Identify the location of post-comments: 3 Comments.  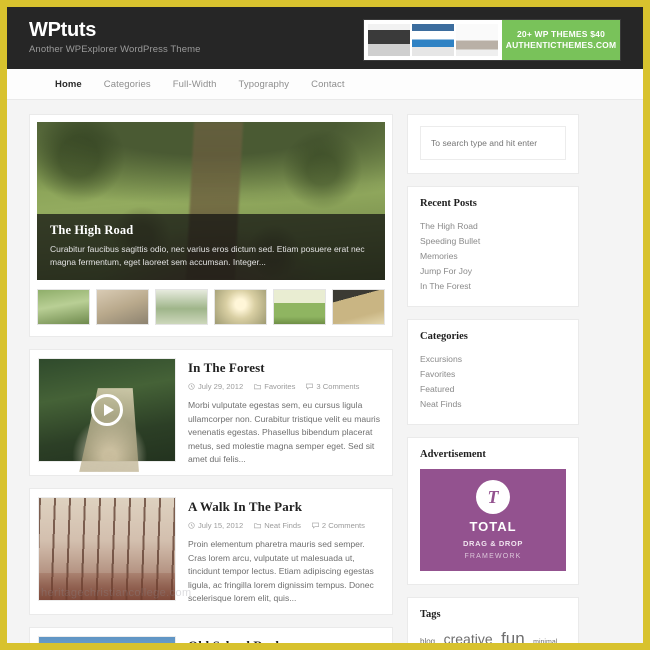
(332, 386).